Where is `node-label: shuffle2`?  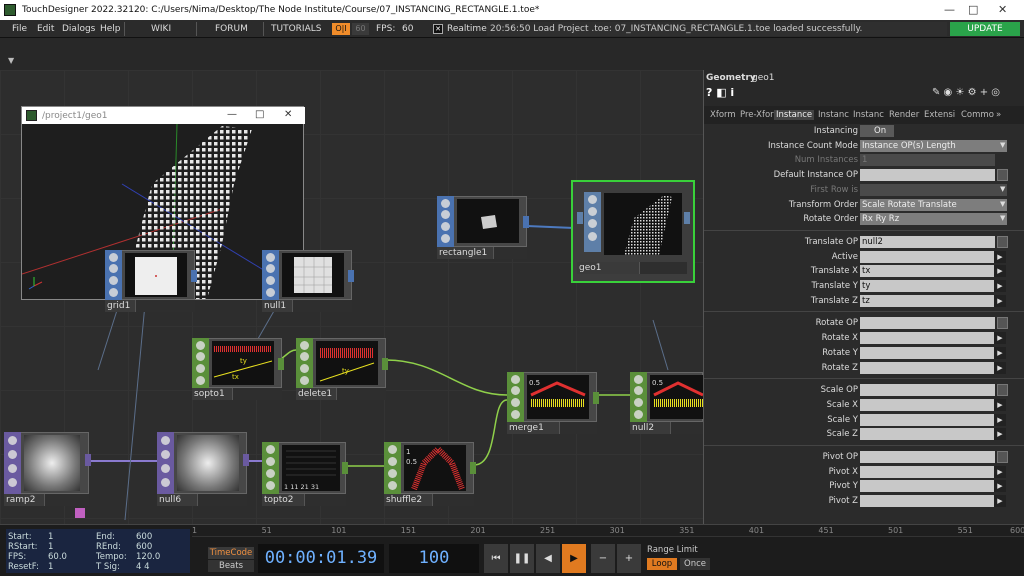 node-label: shuffle2 is located at coordinates (408, 500).